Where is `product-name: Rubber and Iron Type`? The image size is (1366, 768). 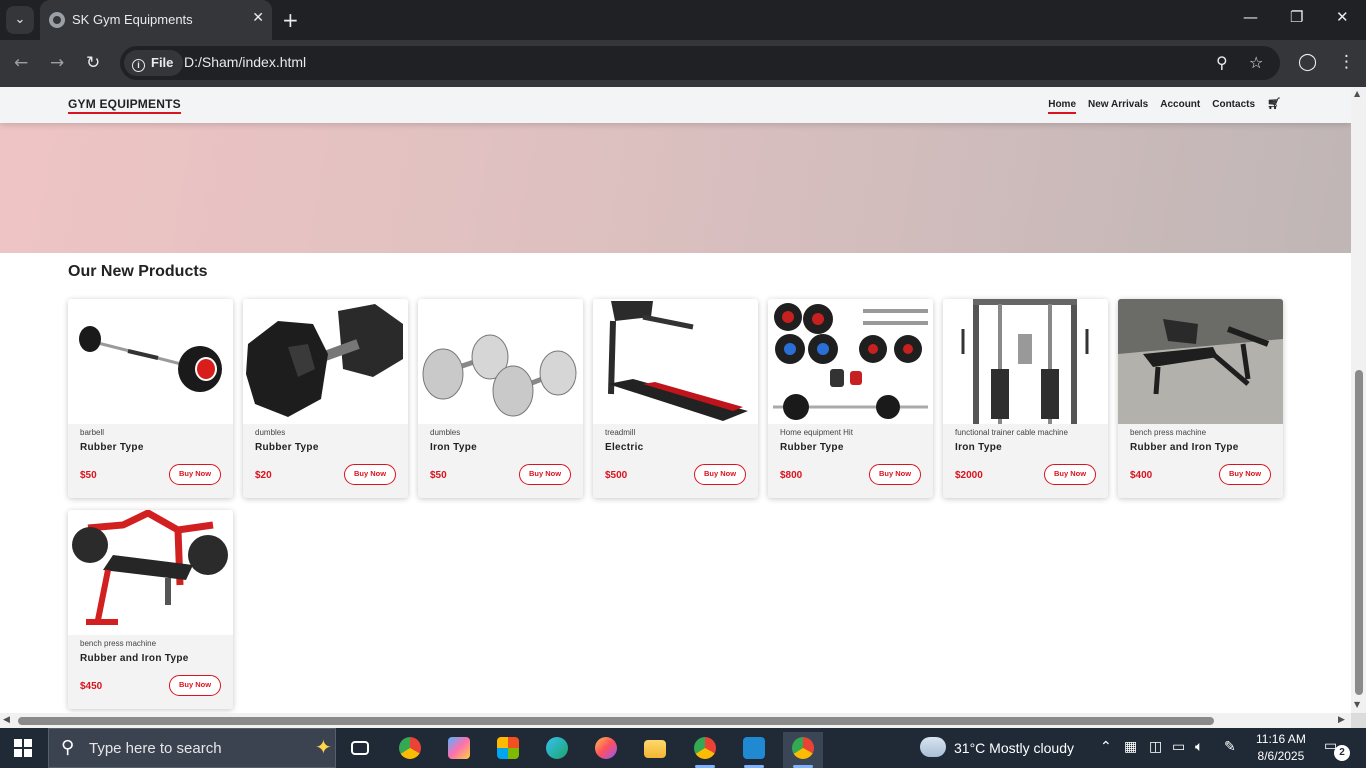
product-name: Rubber and Iron Type is located at coordinates (1184, 447).